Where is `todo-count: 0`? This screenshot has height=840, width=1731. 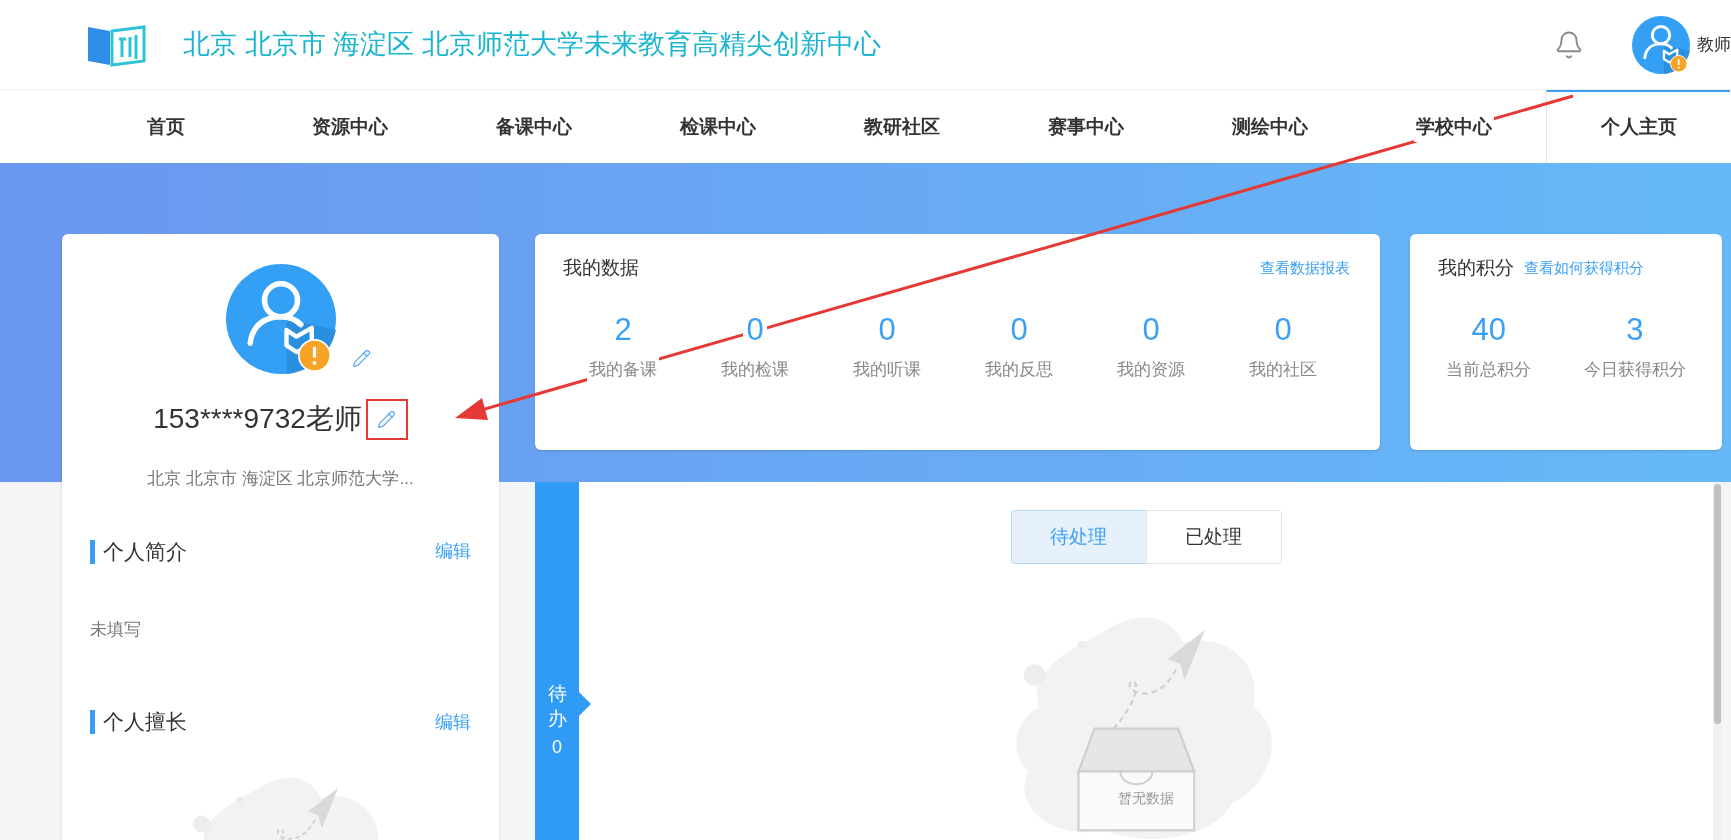 todo-count: 0 is located at coordinates (557, 747).